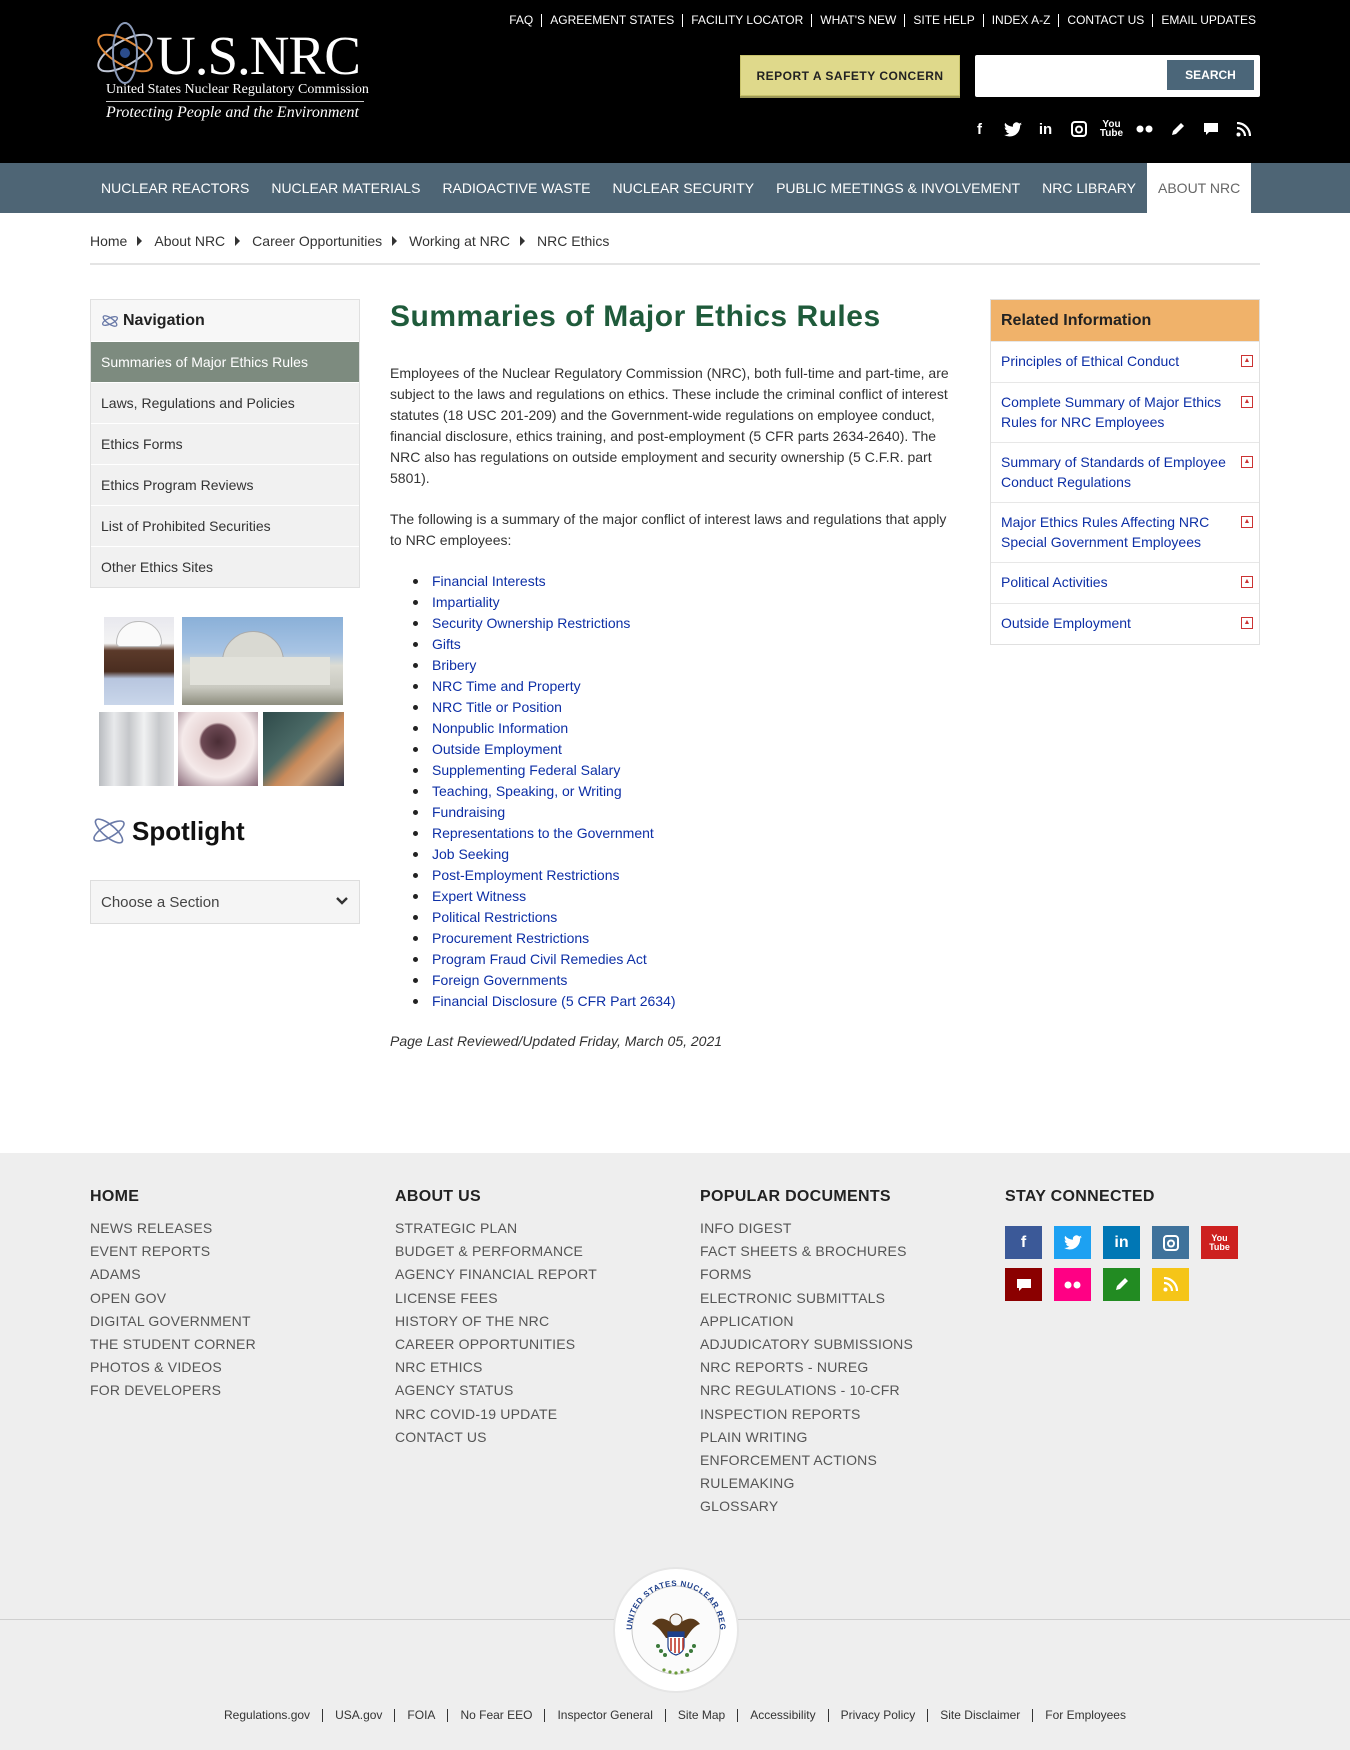 The width and height of the screenshot is (1350, 1750). I want to click on side-nav-item-summaries: Summaries of Major Ethics Rules, so click(225, 361).